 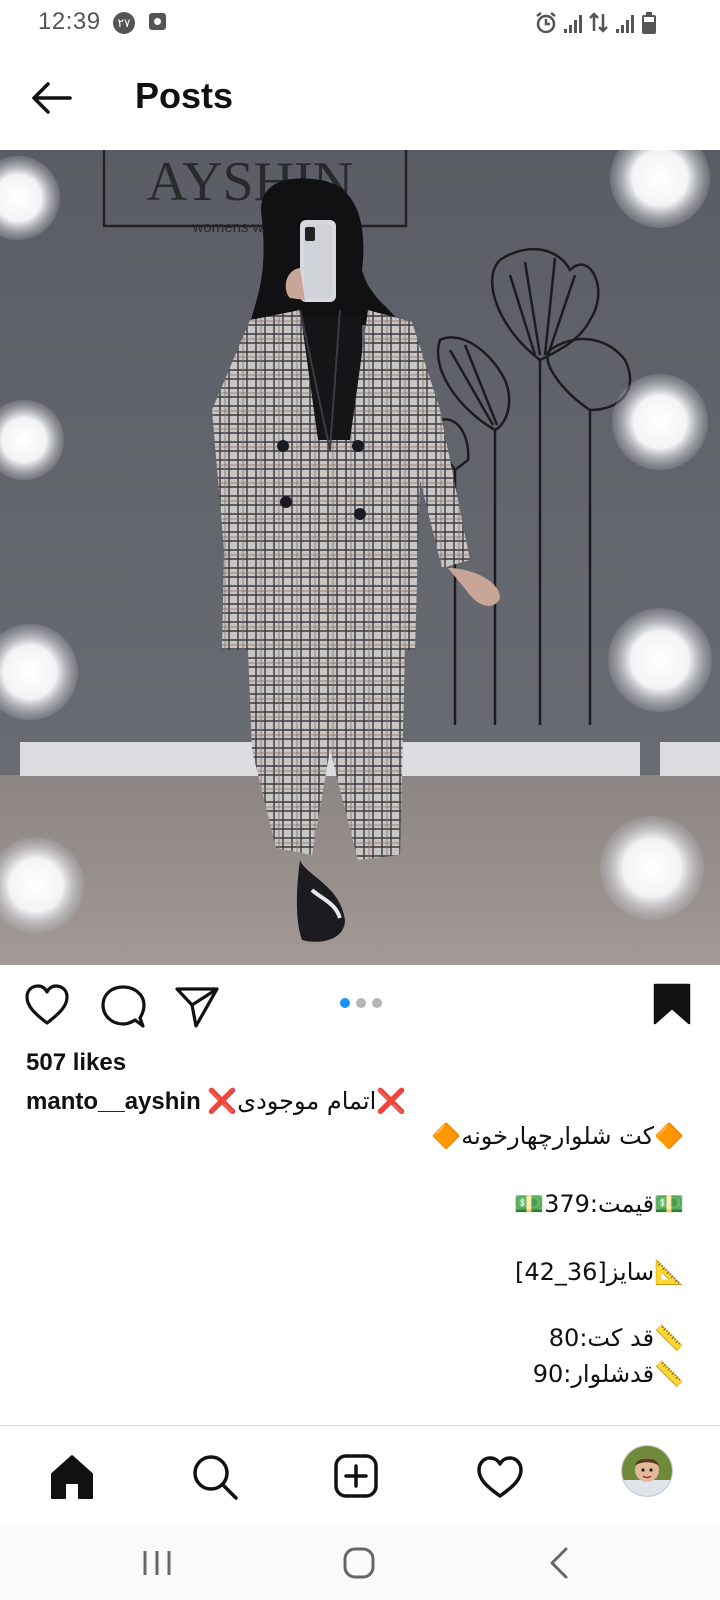 I want to click on caption-text-line: 📏قد کت:80, so click(x=616, y=1338).